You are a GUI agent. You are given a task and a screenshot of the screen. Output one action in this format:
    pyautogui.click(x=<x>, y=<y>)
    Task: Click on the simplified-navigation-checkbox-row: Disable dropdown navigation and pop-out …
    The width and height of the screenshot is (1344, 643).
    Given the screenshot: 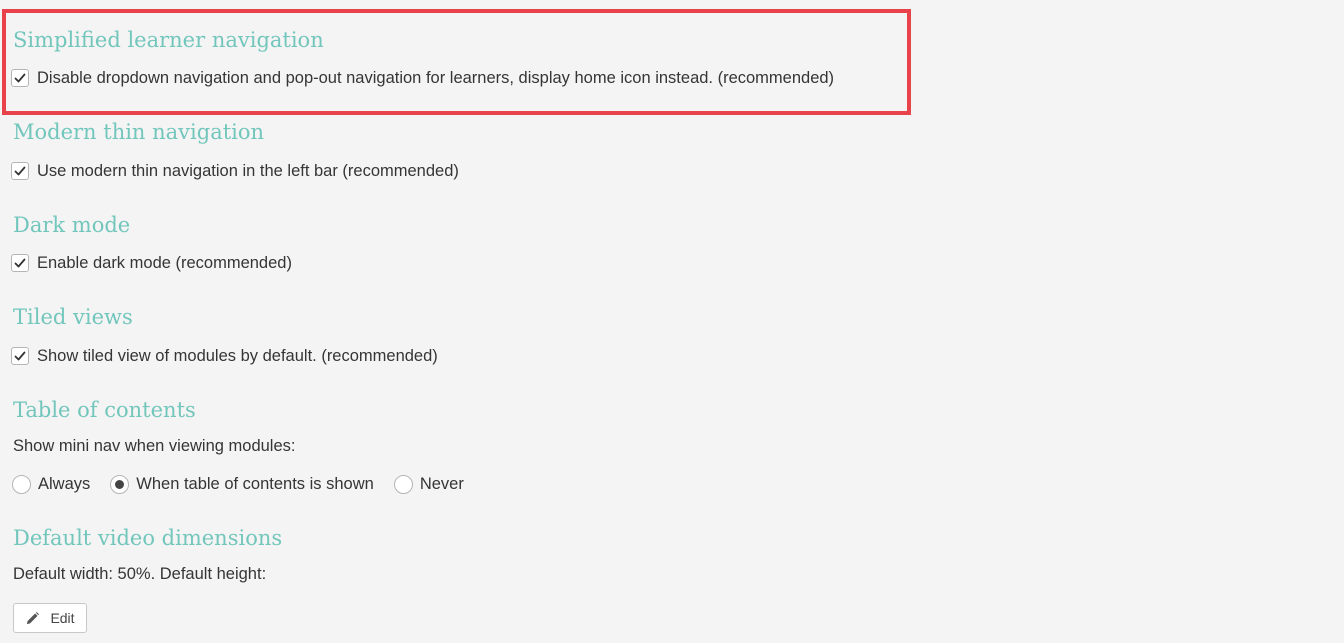 What is the action you would take?
    pyautogui.click(x=422, y=78)
    